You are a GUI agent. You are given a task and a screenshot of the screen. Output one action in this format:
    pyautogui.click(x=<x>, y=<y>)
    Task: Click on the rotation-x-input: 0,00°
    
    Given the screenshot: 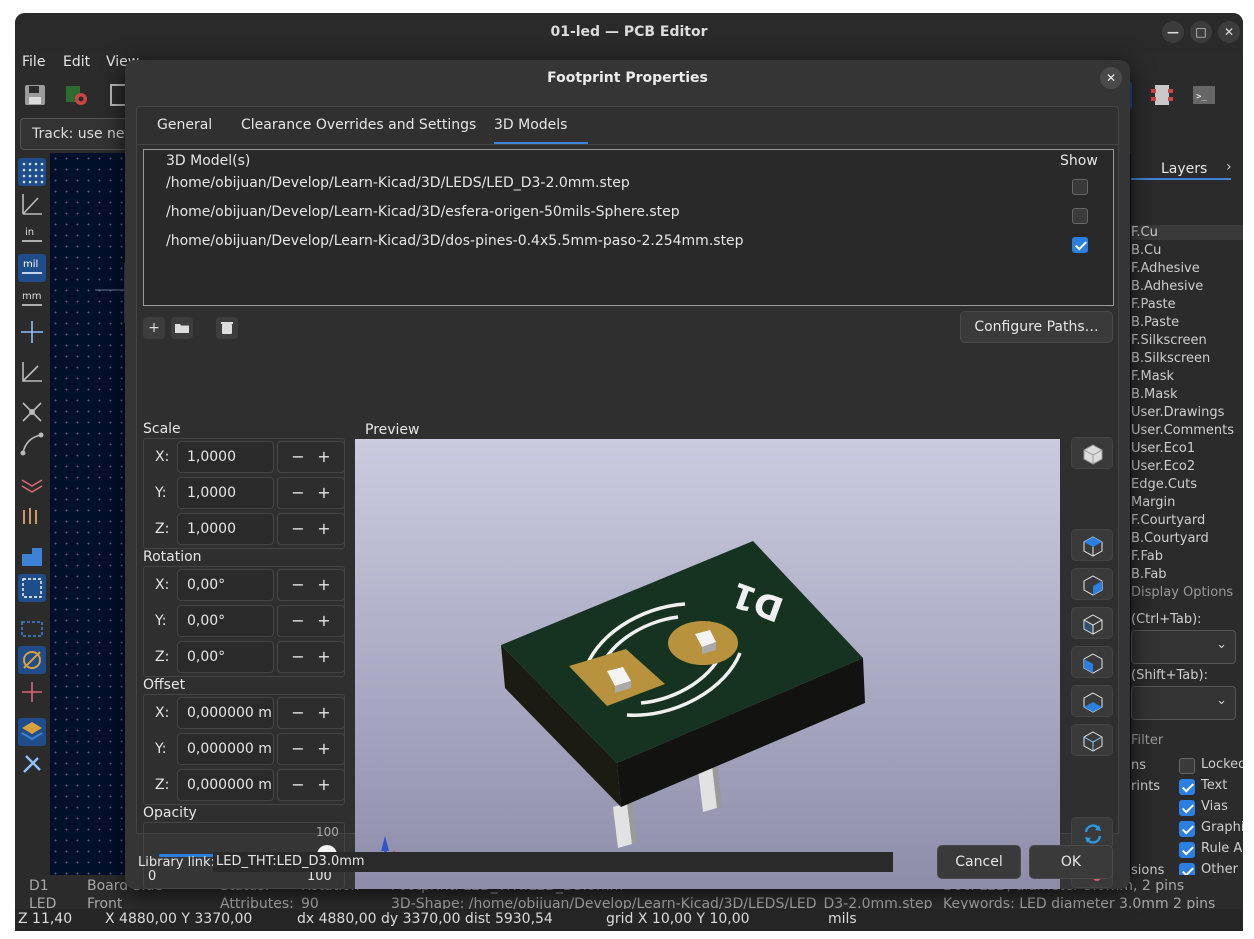 What is the action you would take?
    pyautogui.click(x=225, y=585)
    